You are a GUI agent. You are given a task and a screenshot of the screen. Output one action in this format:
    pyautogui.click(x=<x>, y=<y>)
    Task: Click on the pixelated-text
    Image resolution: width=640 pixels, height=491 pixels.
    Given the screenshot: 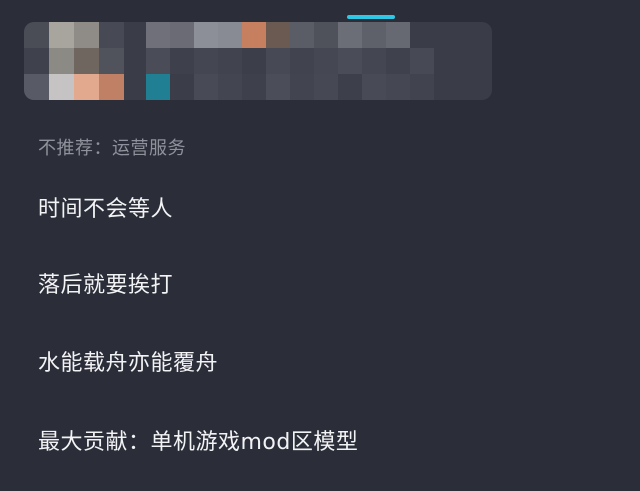 What is the action you would take?
    pyautogui.click(x=319, y=61)
    